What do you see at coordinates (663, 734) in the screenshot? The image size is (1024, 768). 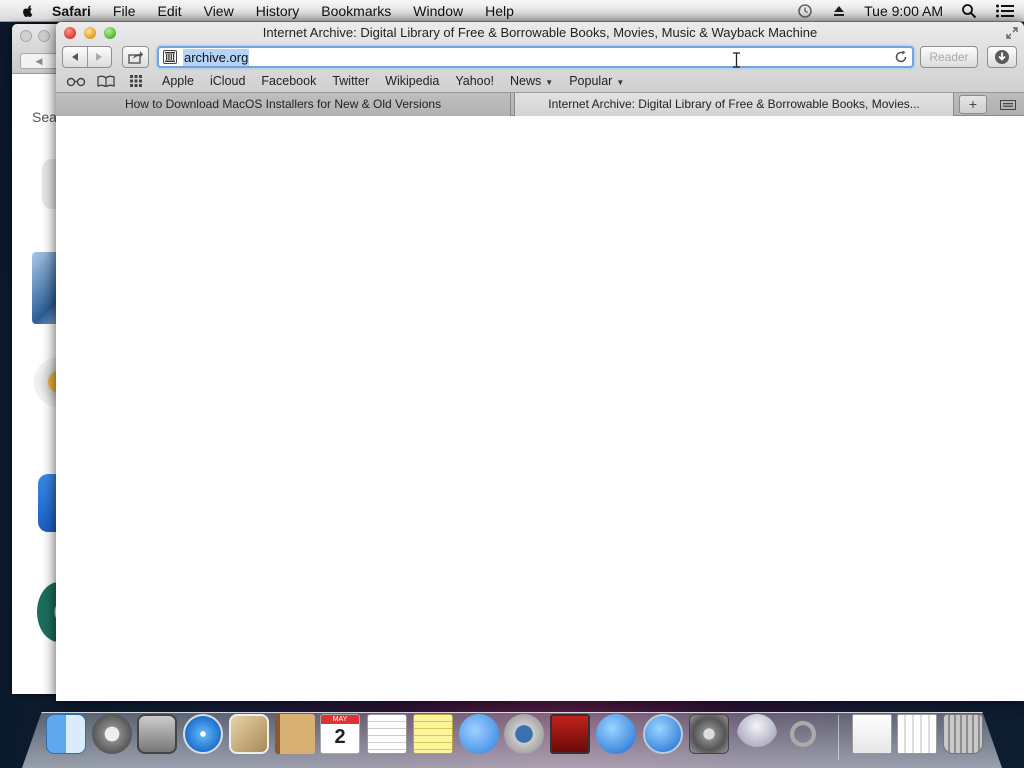 I see `app-store-icon` at bounding box center [663, 734].